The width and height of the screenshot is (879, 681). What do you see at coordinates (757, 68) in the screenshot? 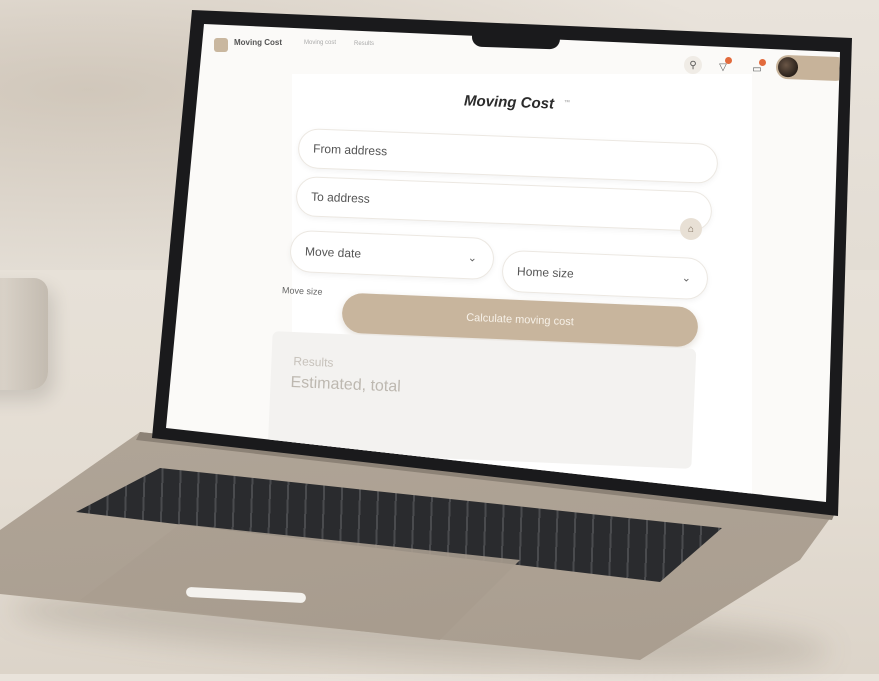
I see `messages-button: ▭` at bounding box center [757, 68].